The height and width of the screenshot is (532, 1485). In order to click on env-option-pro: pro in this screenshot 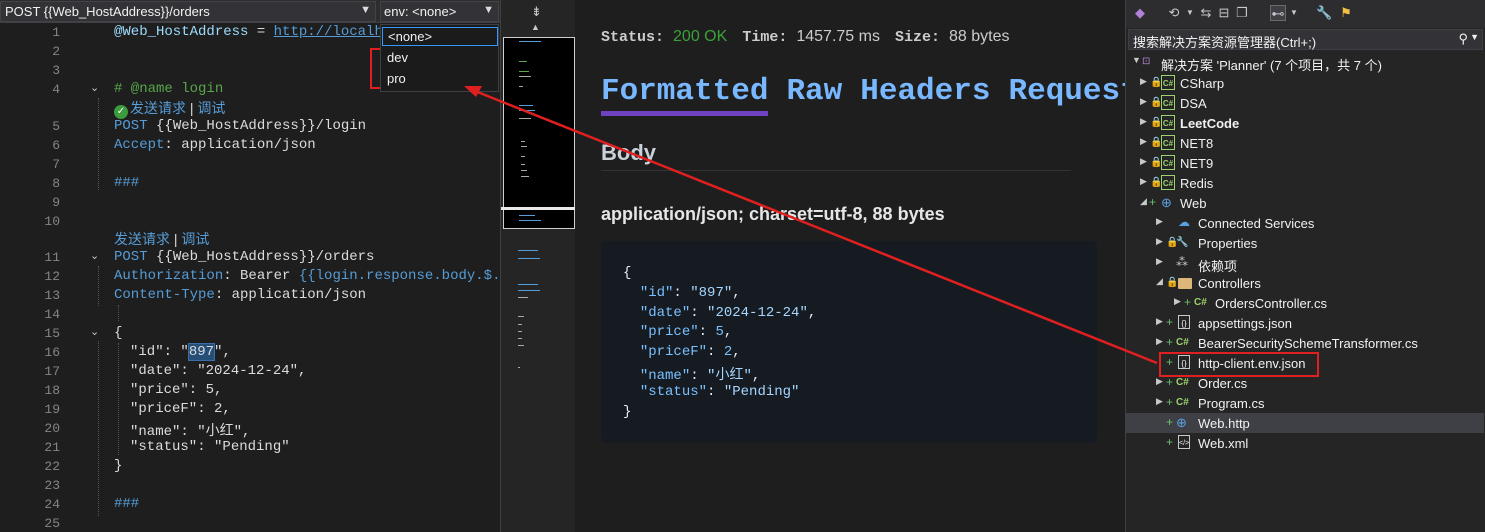, I will do `click(396, 78)`.